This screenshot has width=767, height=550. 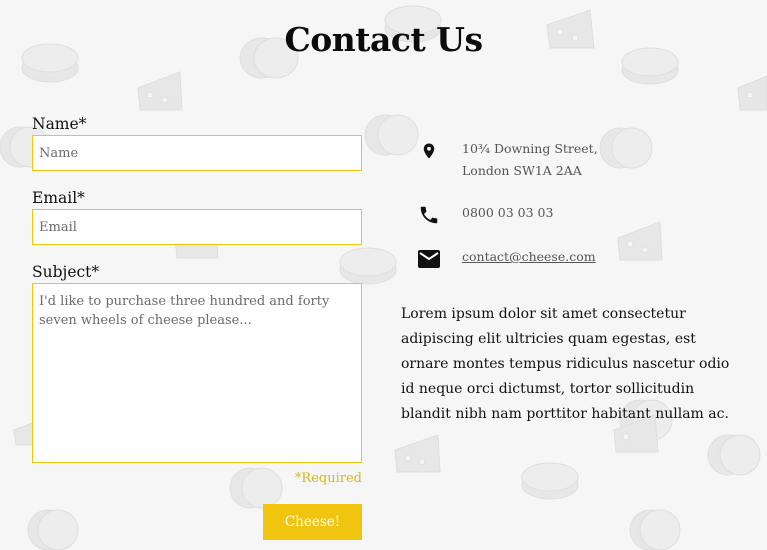 I want to click on email-link: contact@cheese.com, so click(x=529, y=256).